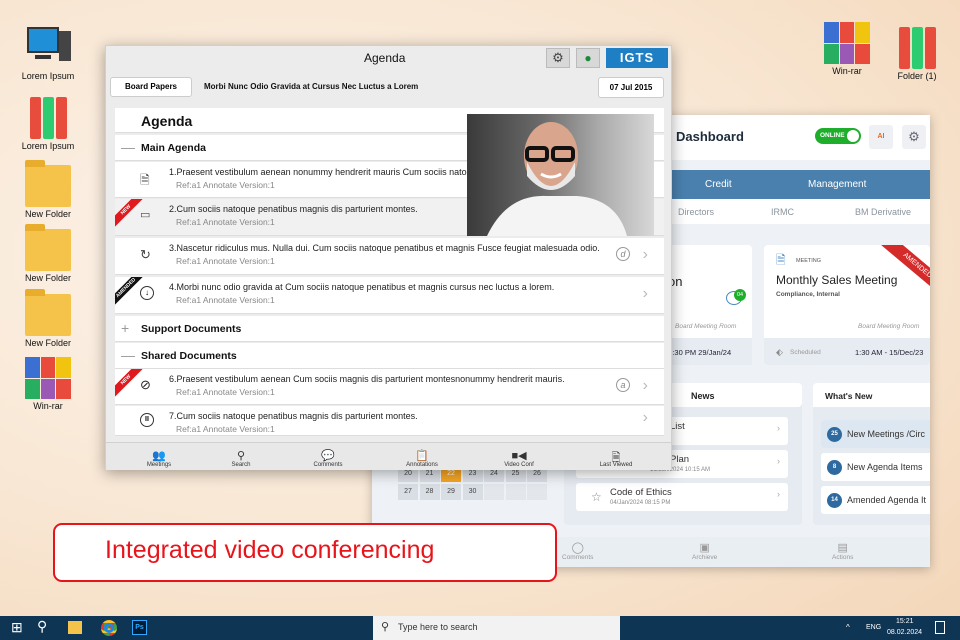 This screenshot has width=960, height=640. I want to click on desktop-icon-label: New Folder, so click(47, 278).